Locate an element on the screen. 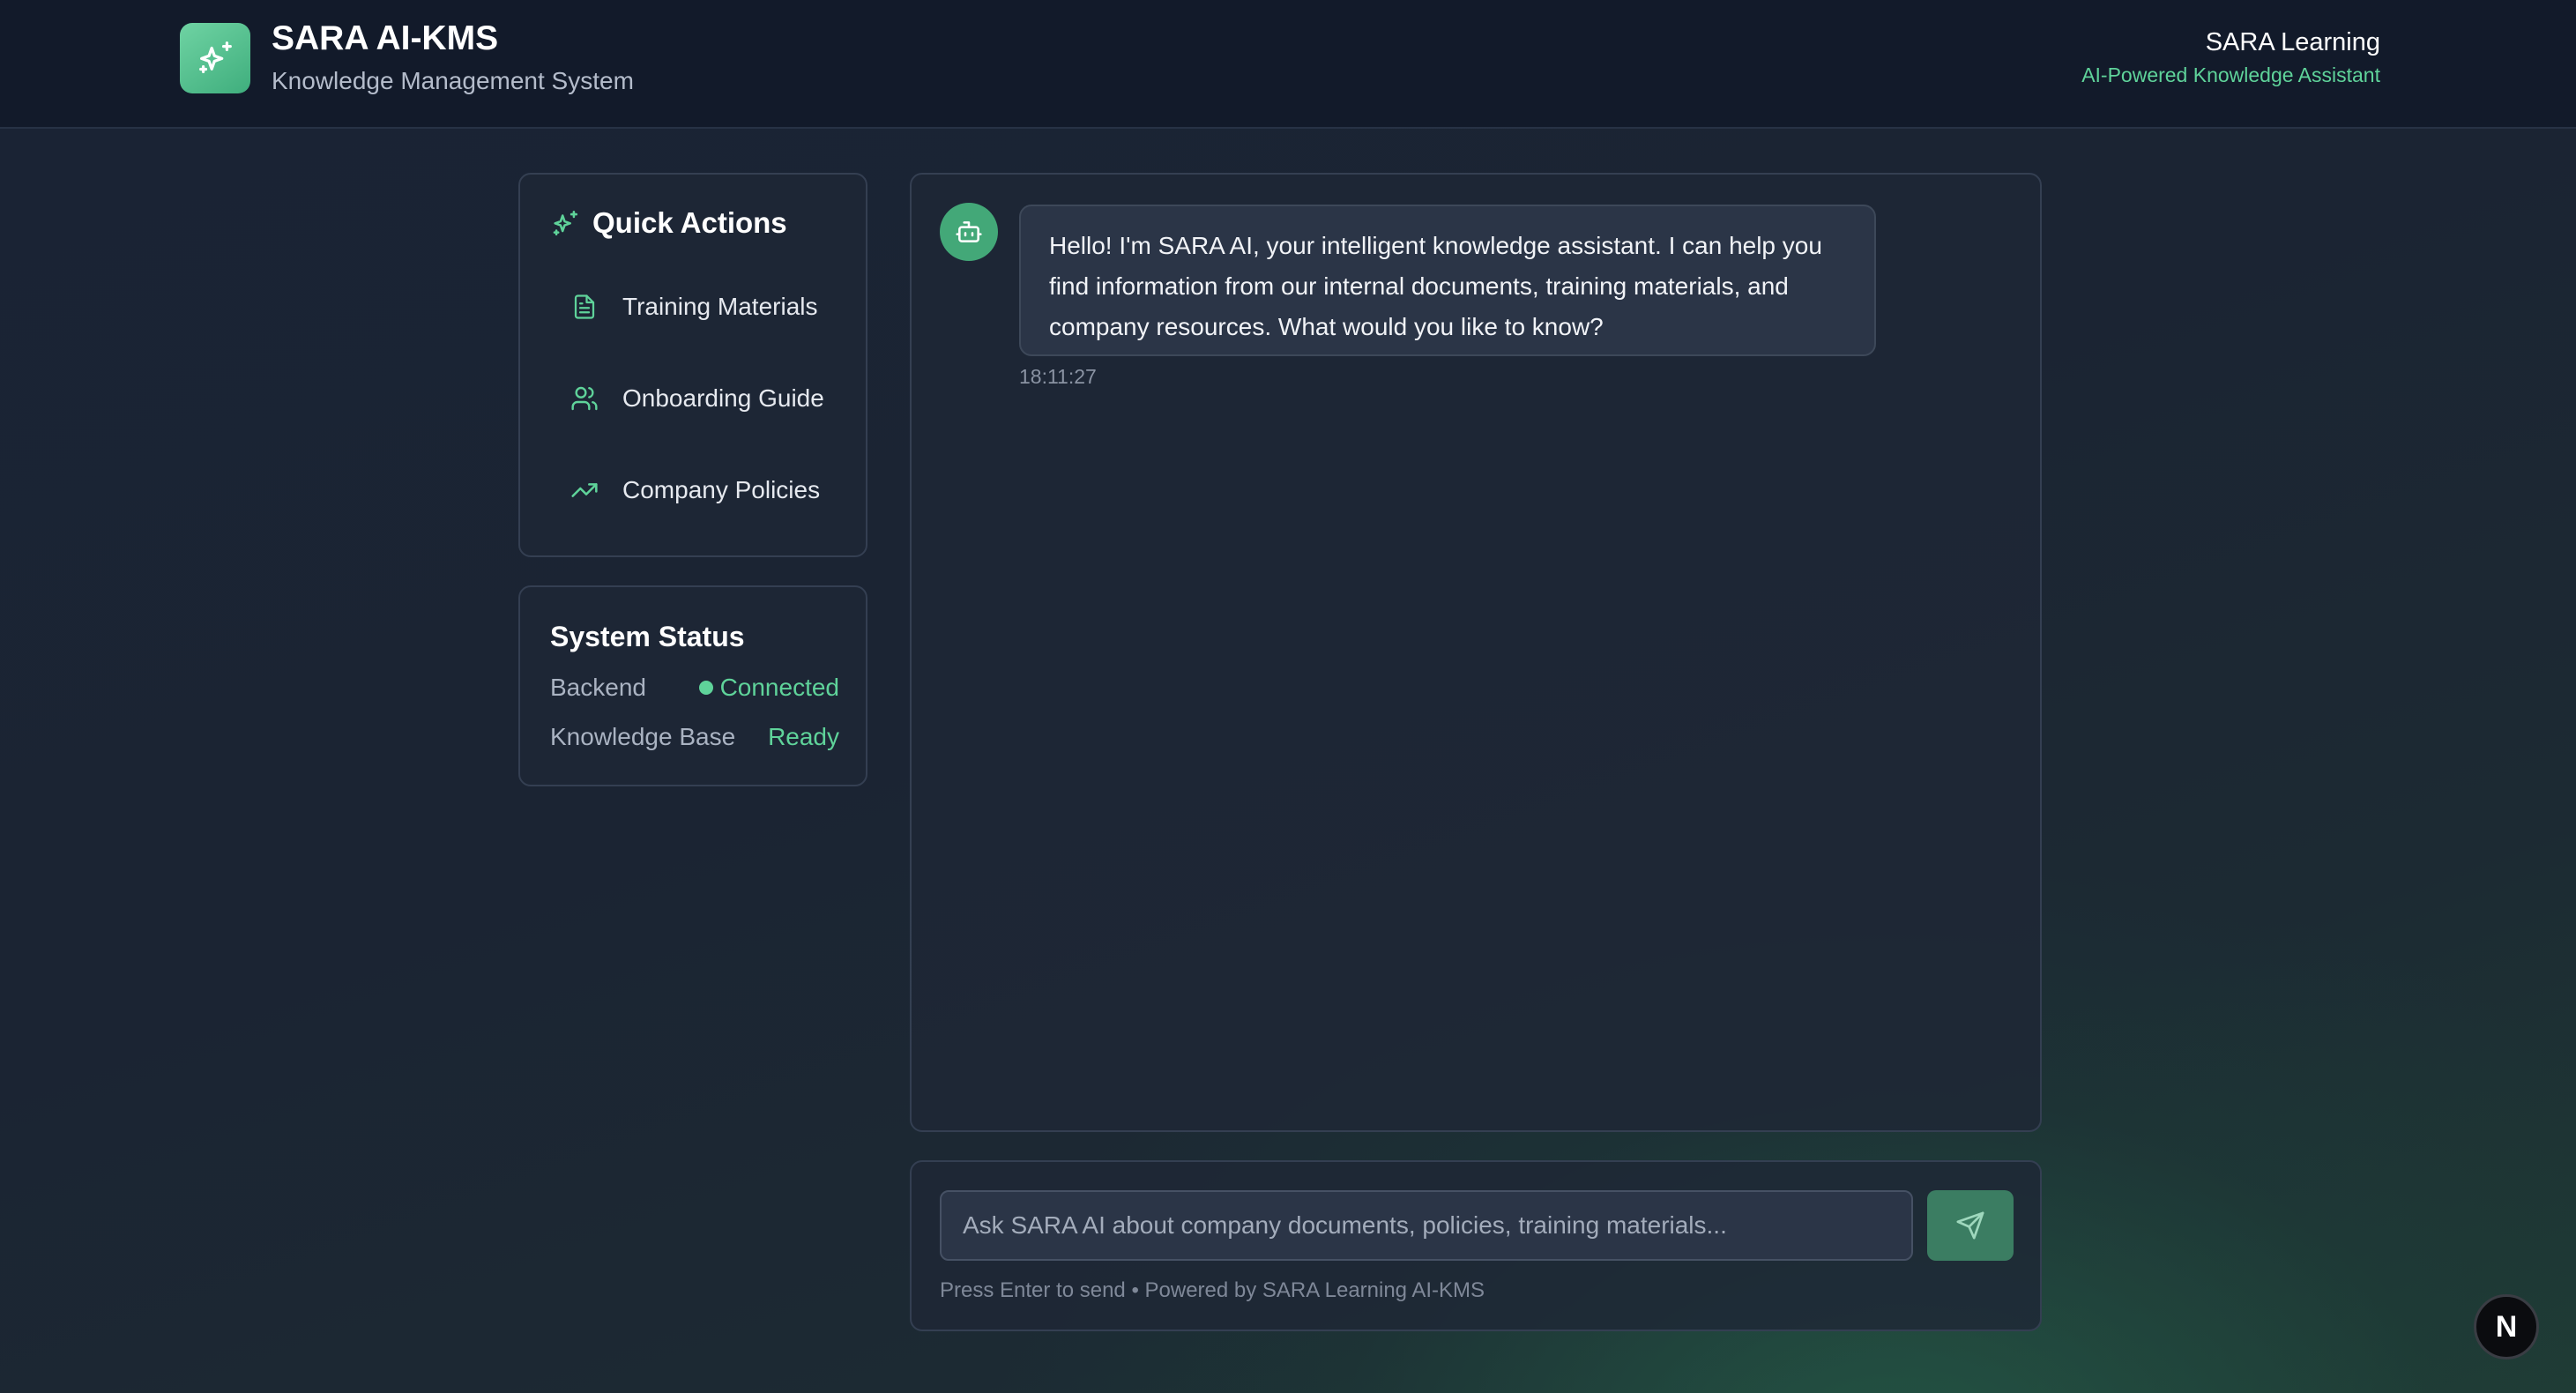  quick-action-label: Training Materials is located at coordinates (720, 306).